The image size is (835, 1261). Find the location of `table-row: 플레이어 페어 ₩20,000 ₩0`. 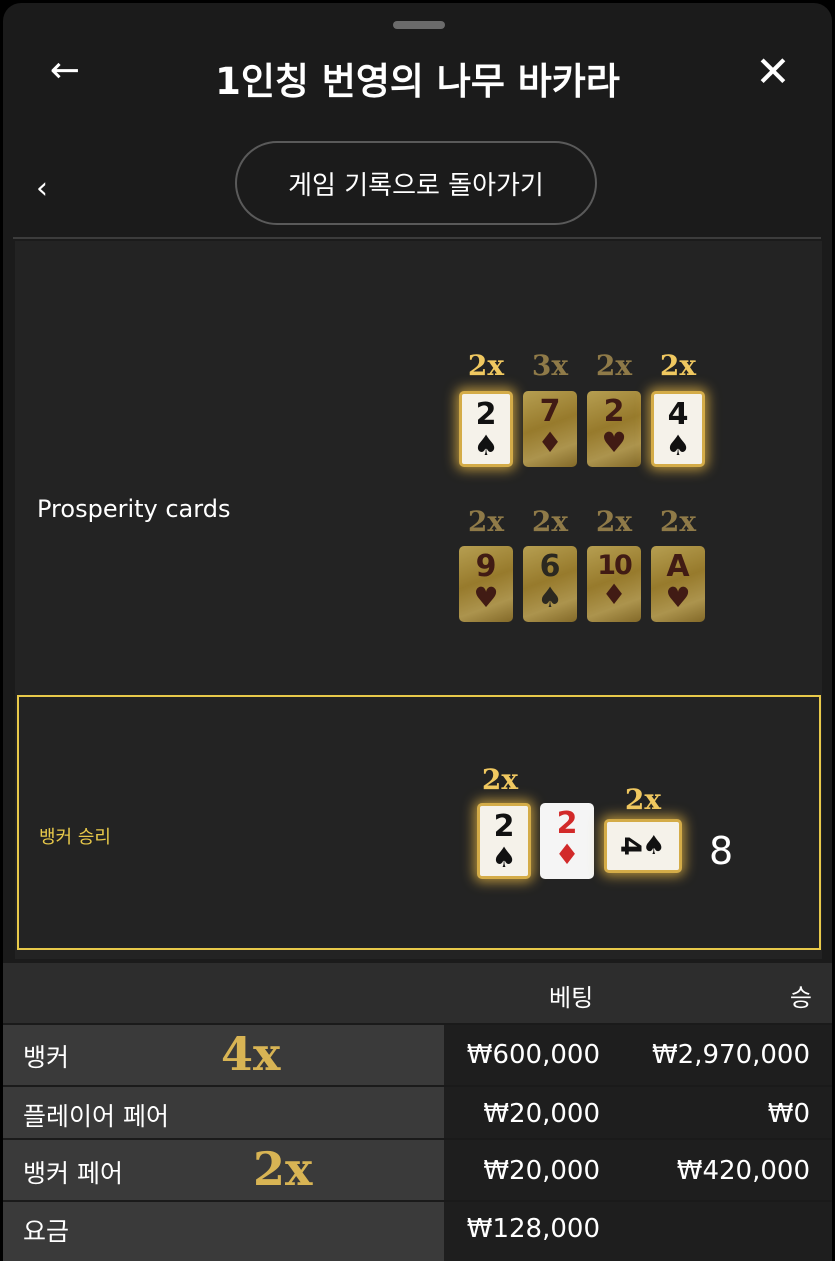

table-row: 플레이어 페어 ₩20,000 ₩0 is located at coordinates (417, 1111).